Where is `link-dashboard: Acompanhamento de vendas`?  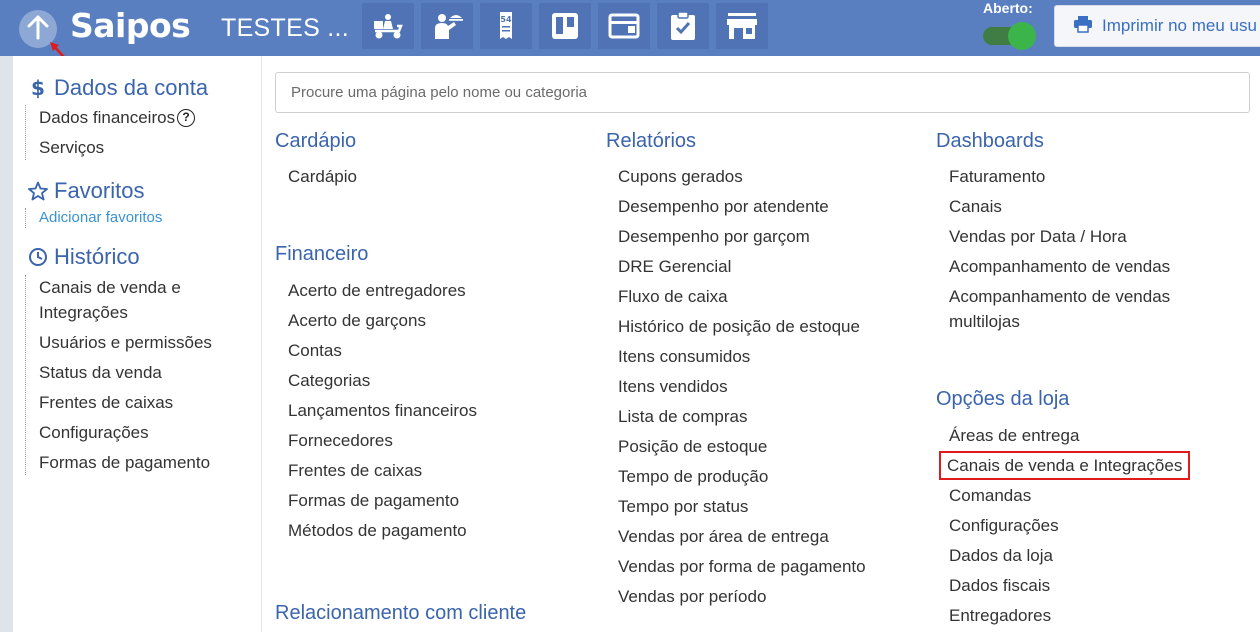 link-dashboard: Acompanhamento de vendas is located at coordinates (1074, 266).